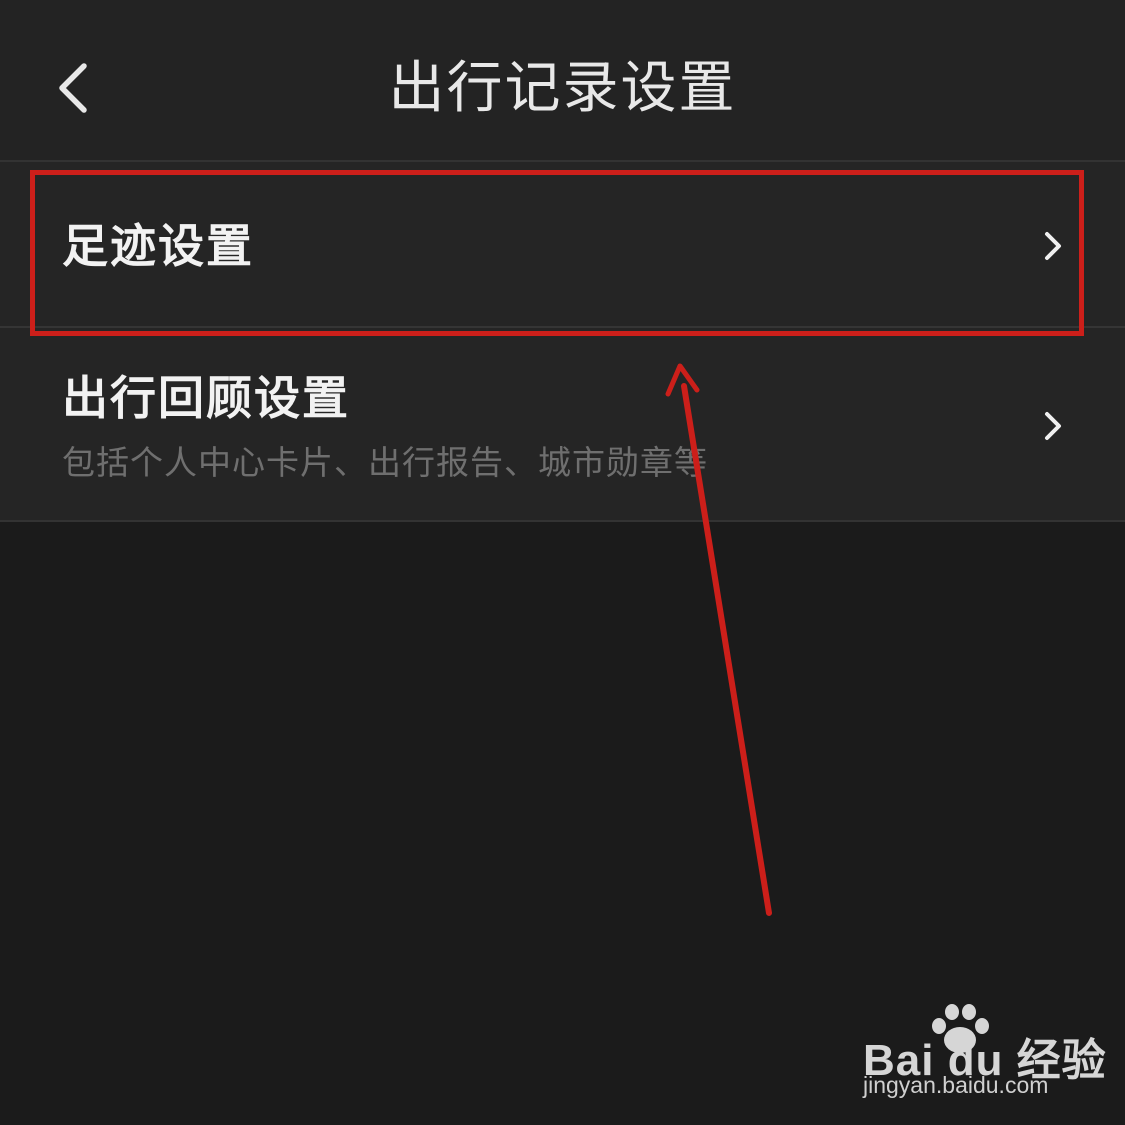  What do you see at coordinates (385, 462) in the screenshot?
I see `settings-item-subtitle: 包括个人中心卡片、出行报告、城市勋章等` at bounding box center [385, 462].